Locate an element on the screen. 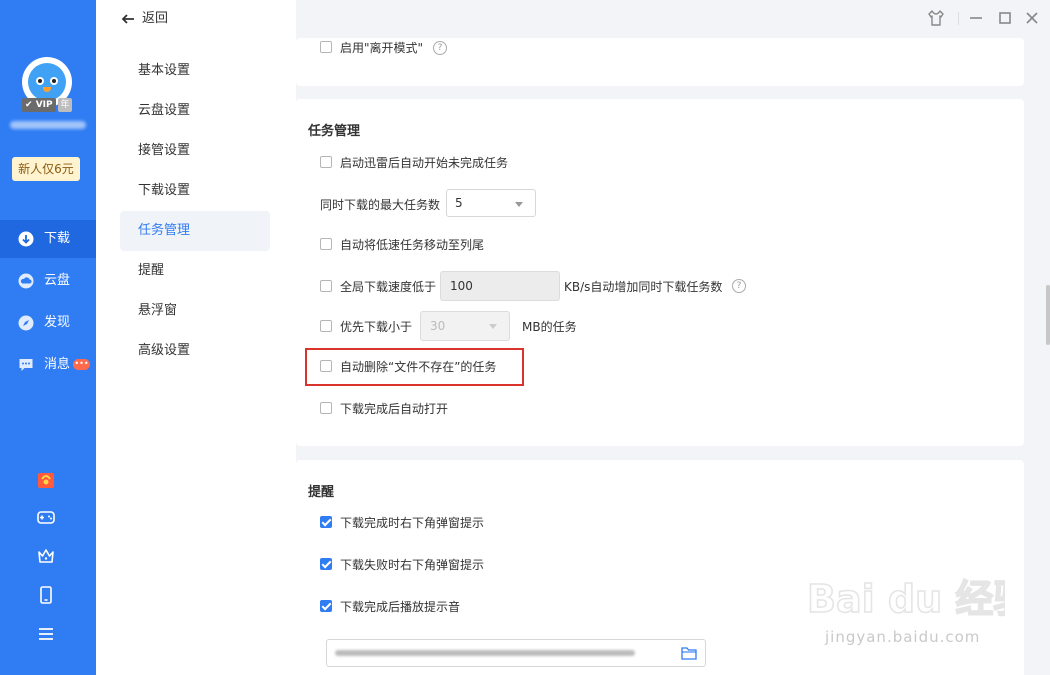  title-divider is located at coordinates (958, 18).